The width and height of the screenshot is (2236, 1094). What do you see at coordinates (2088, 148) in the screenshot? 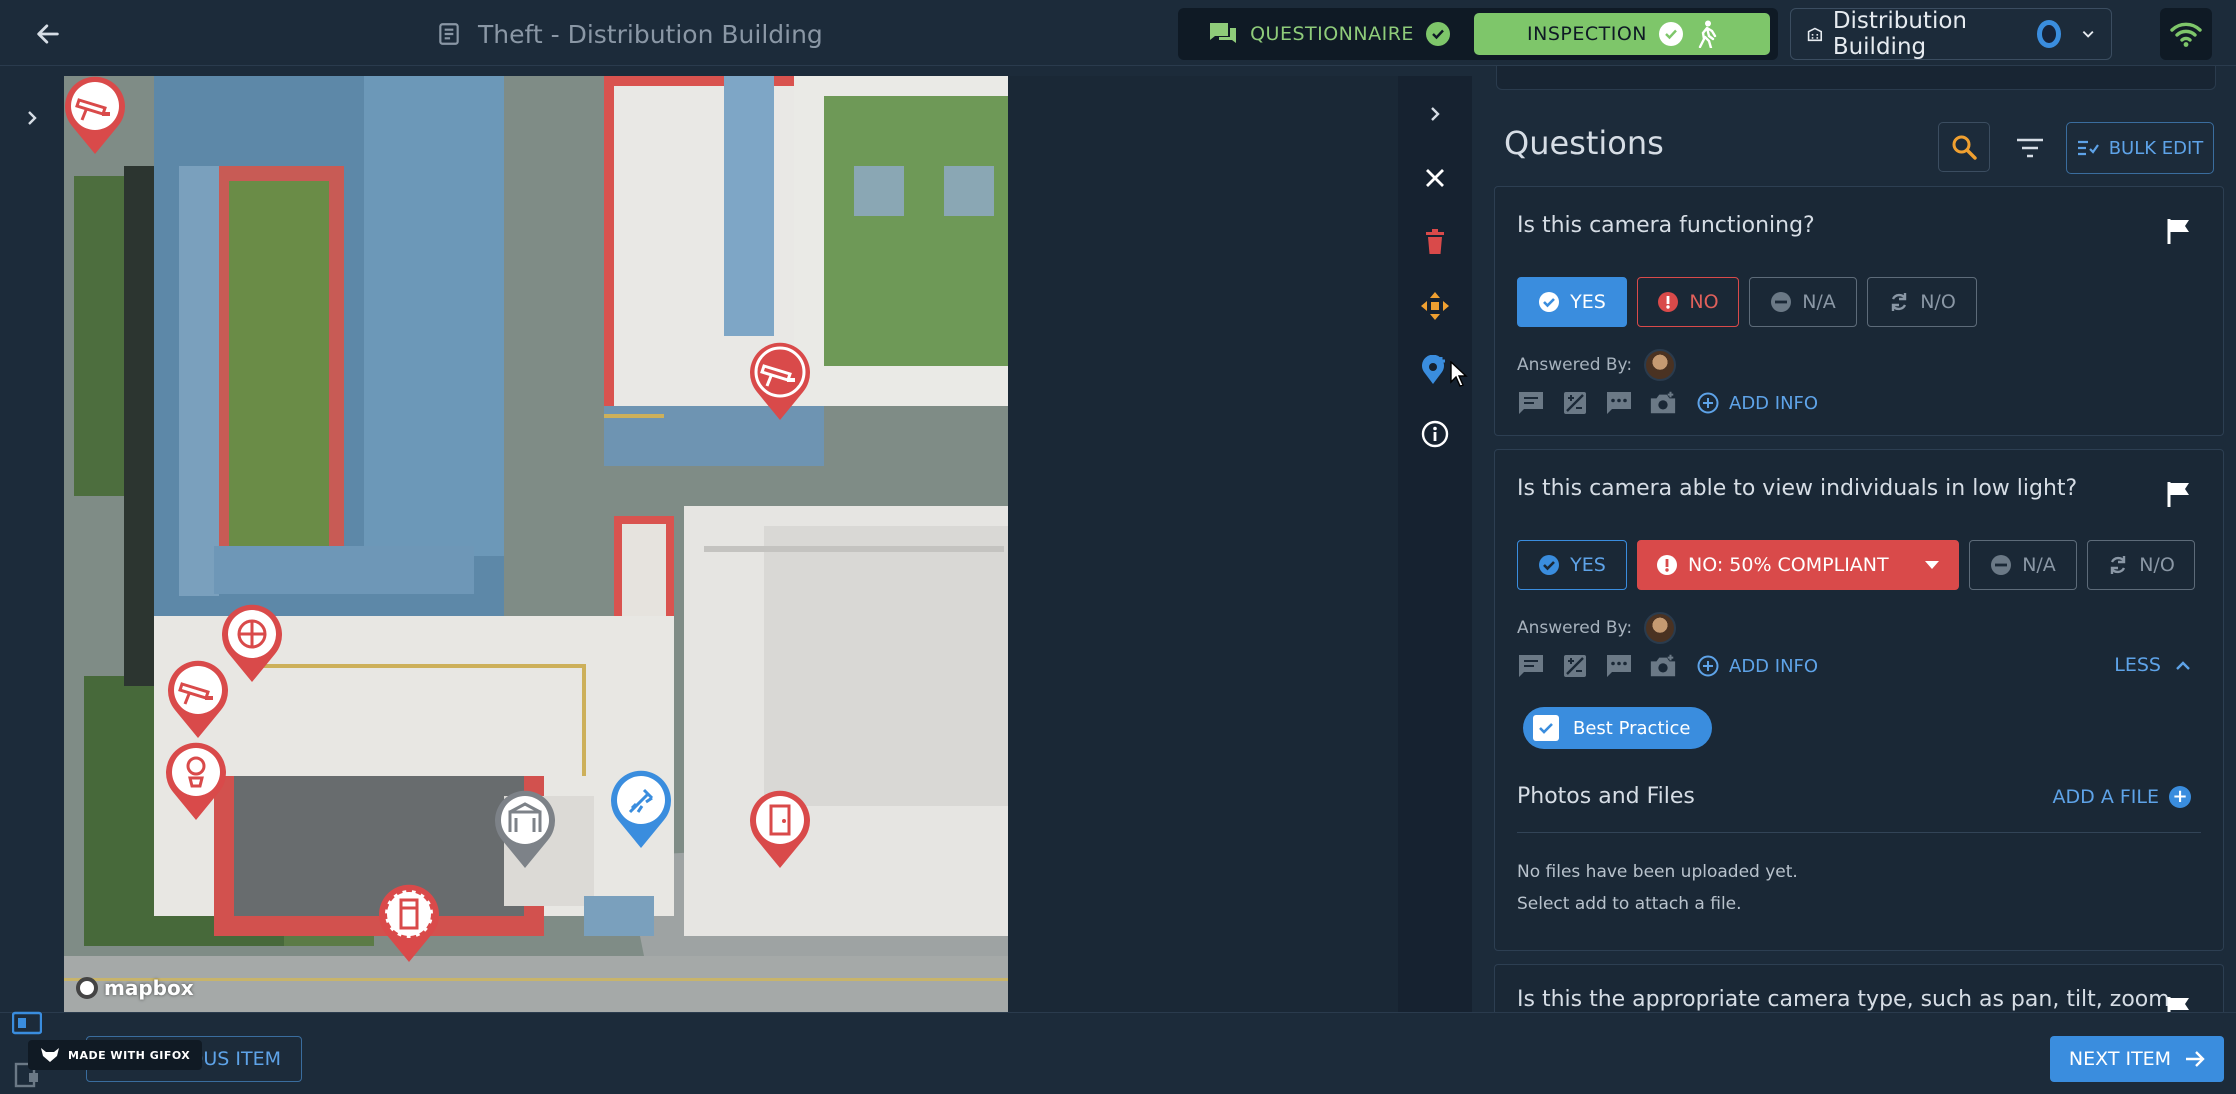
I see `bulk-edit-icon` at bounding box center [2088, 148].